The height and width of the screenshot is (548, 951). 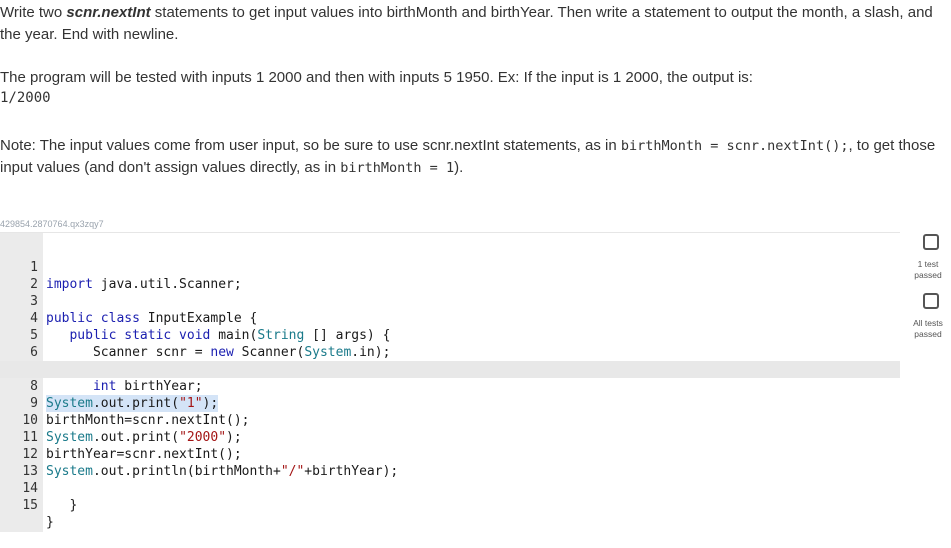 What do you see at coordinates (450, 437) in the screenshot?
I see `code-line: 11 birthYear=scnr.nextInt();` at bounding box center [450, 437].